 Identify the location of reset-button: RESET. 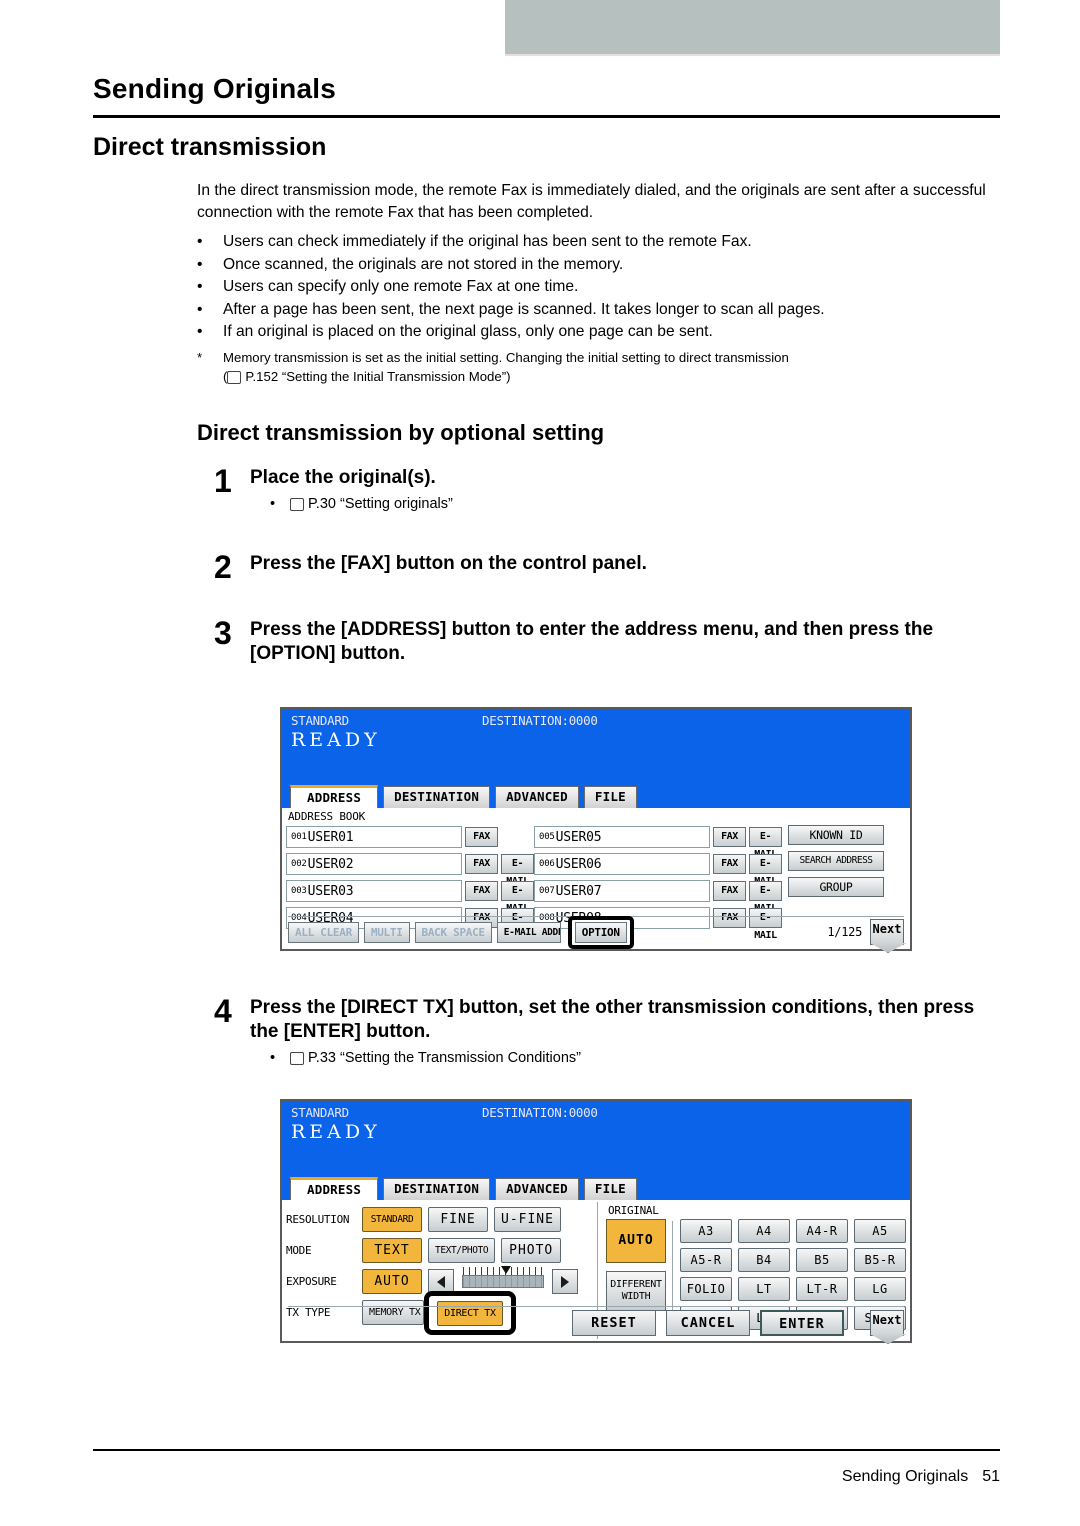
(614, 1323).